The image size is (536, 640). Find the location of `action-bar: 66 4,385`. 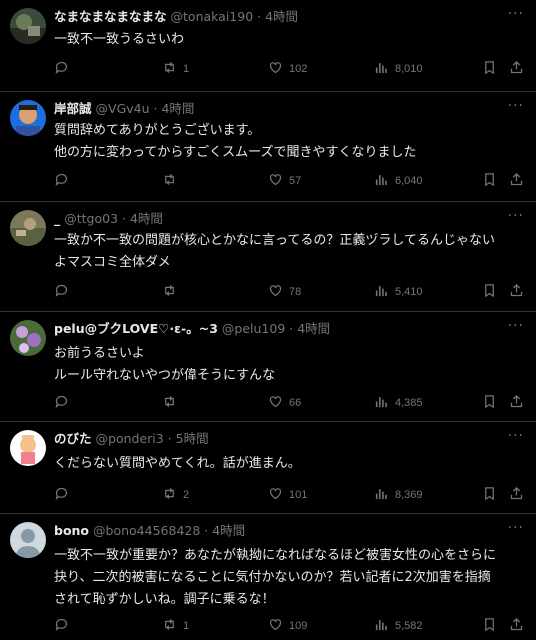

action-bar: 66 4,385 is located at coordinates (290, 403).